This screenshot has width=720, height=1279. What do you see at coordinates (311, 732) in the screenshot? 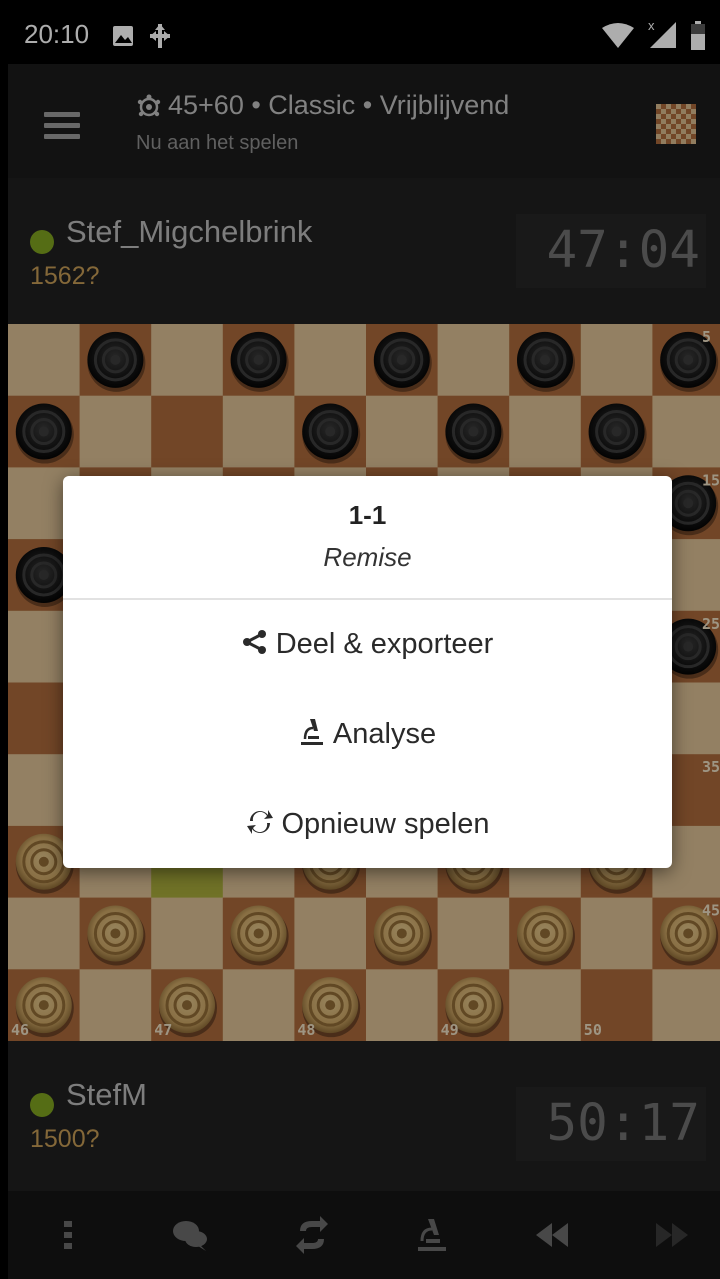
I see `microscope-icon` at bounding box center [311, 732].